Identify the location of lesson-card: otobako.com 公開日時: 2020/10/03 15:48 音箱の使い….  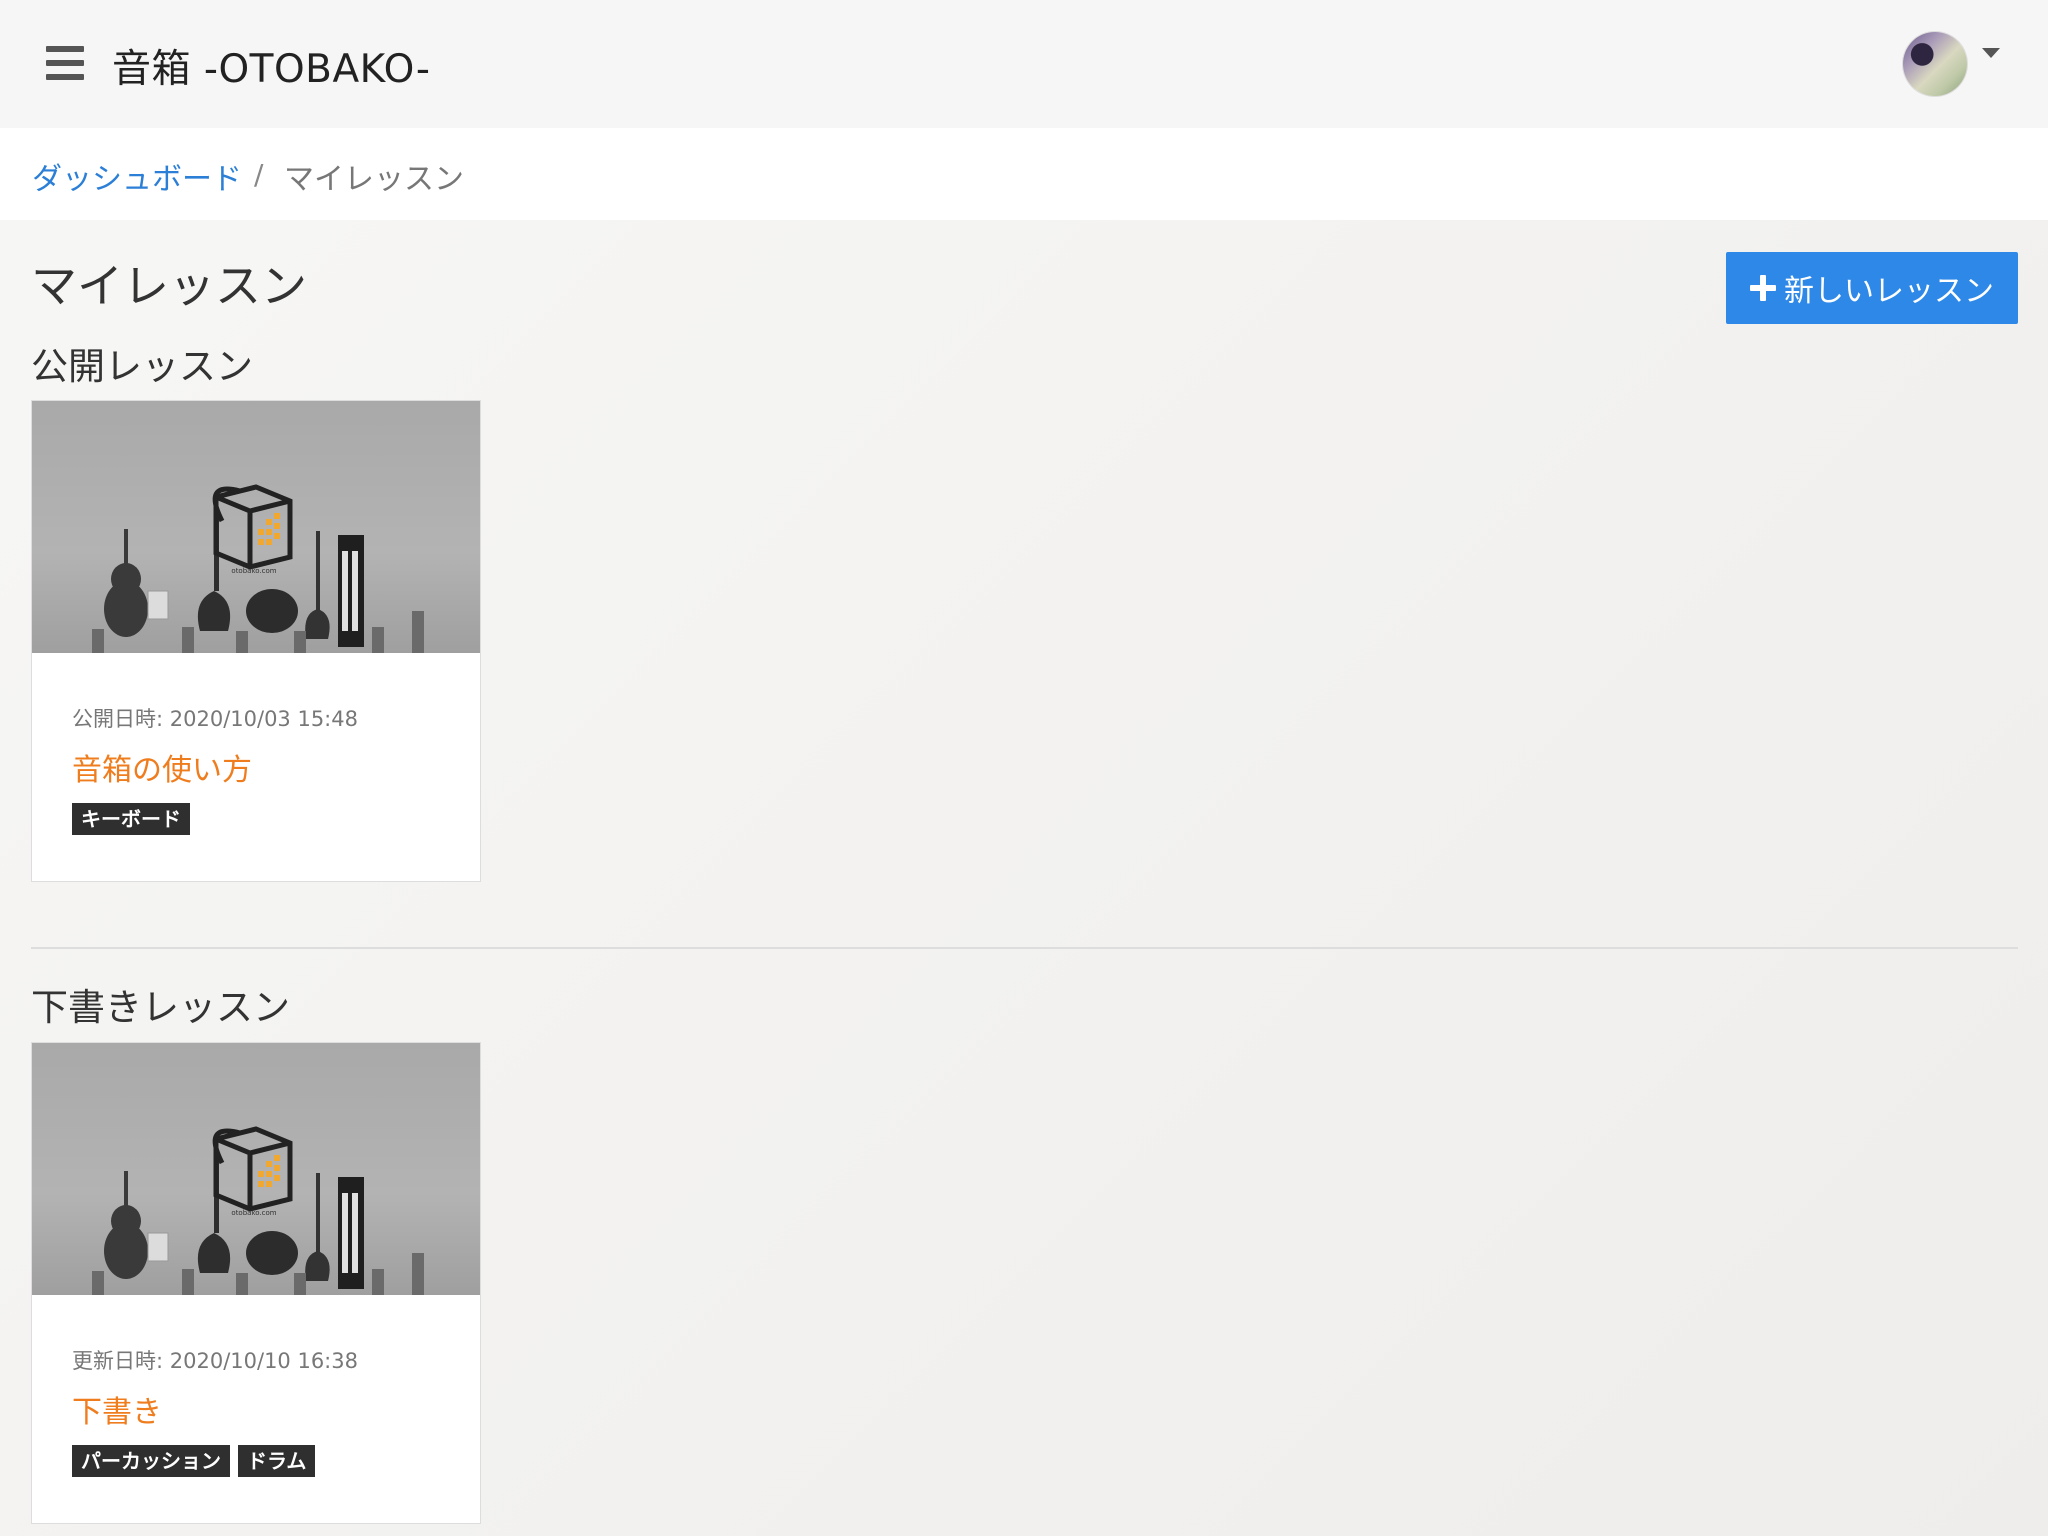
(256, 641).